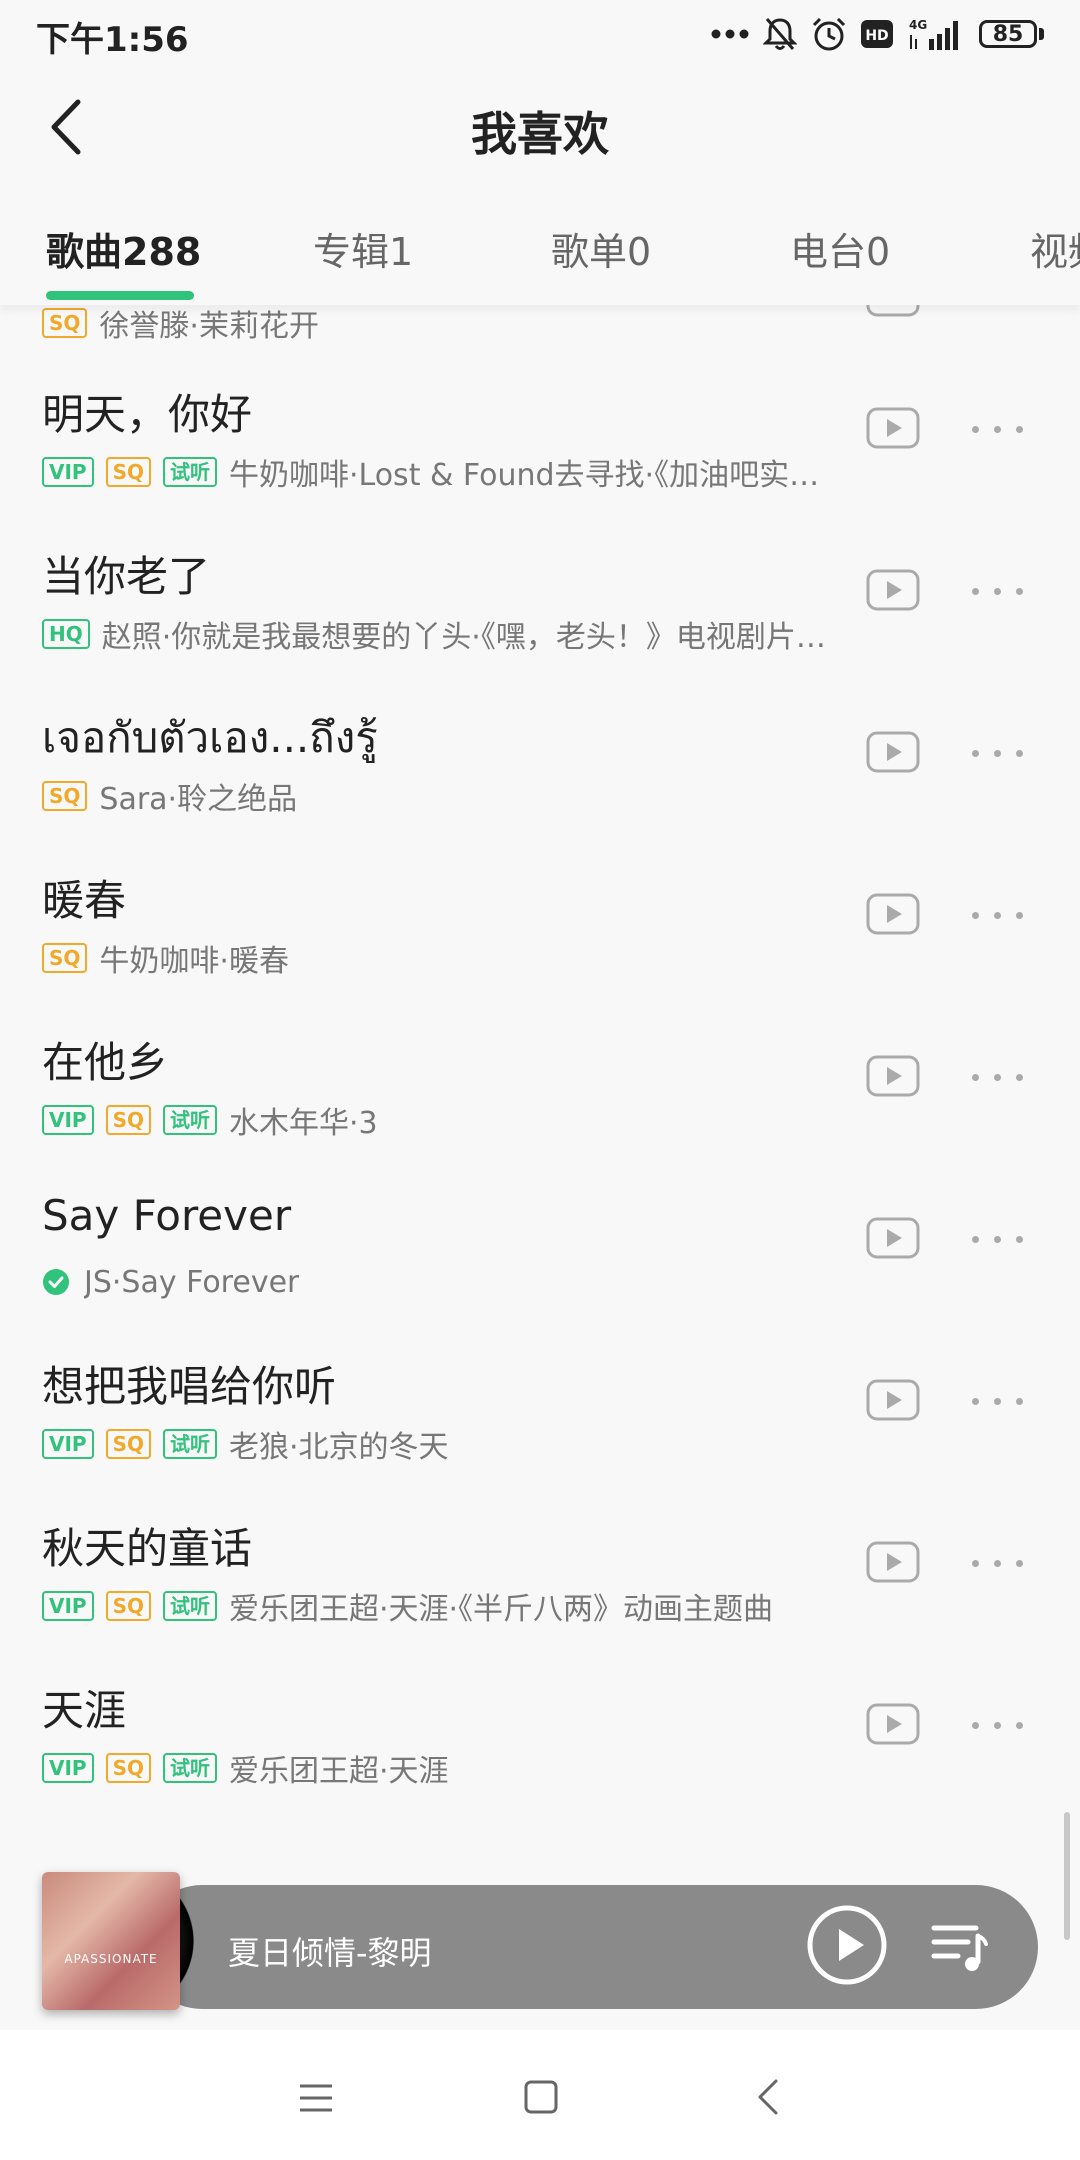  Describe the element at coordinates (84, 1710) in the screenshot. I see `song-title: 天涯` at that location.